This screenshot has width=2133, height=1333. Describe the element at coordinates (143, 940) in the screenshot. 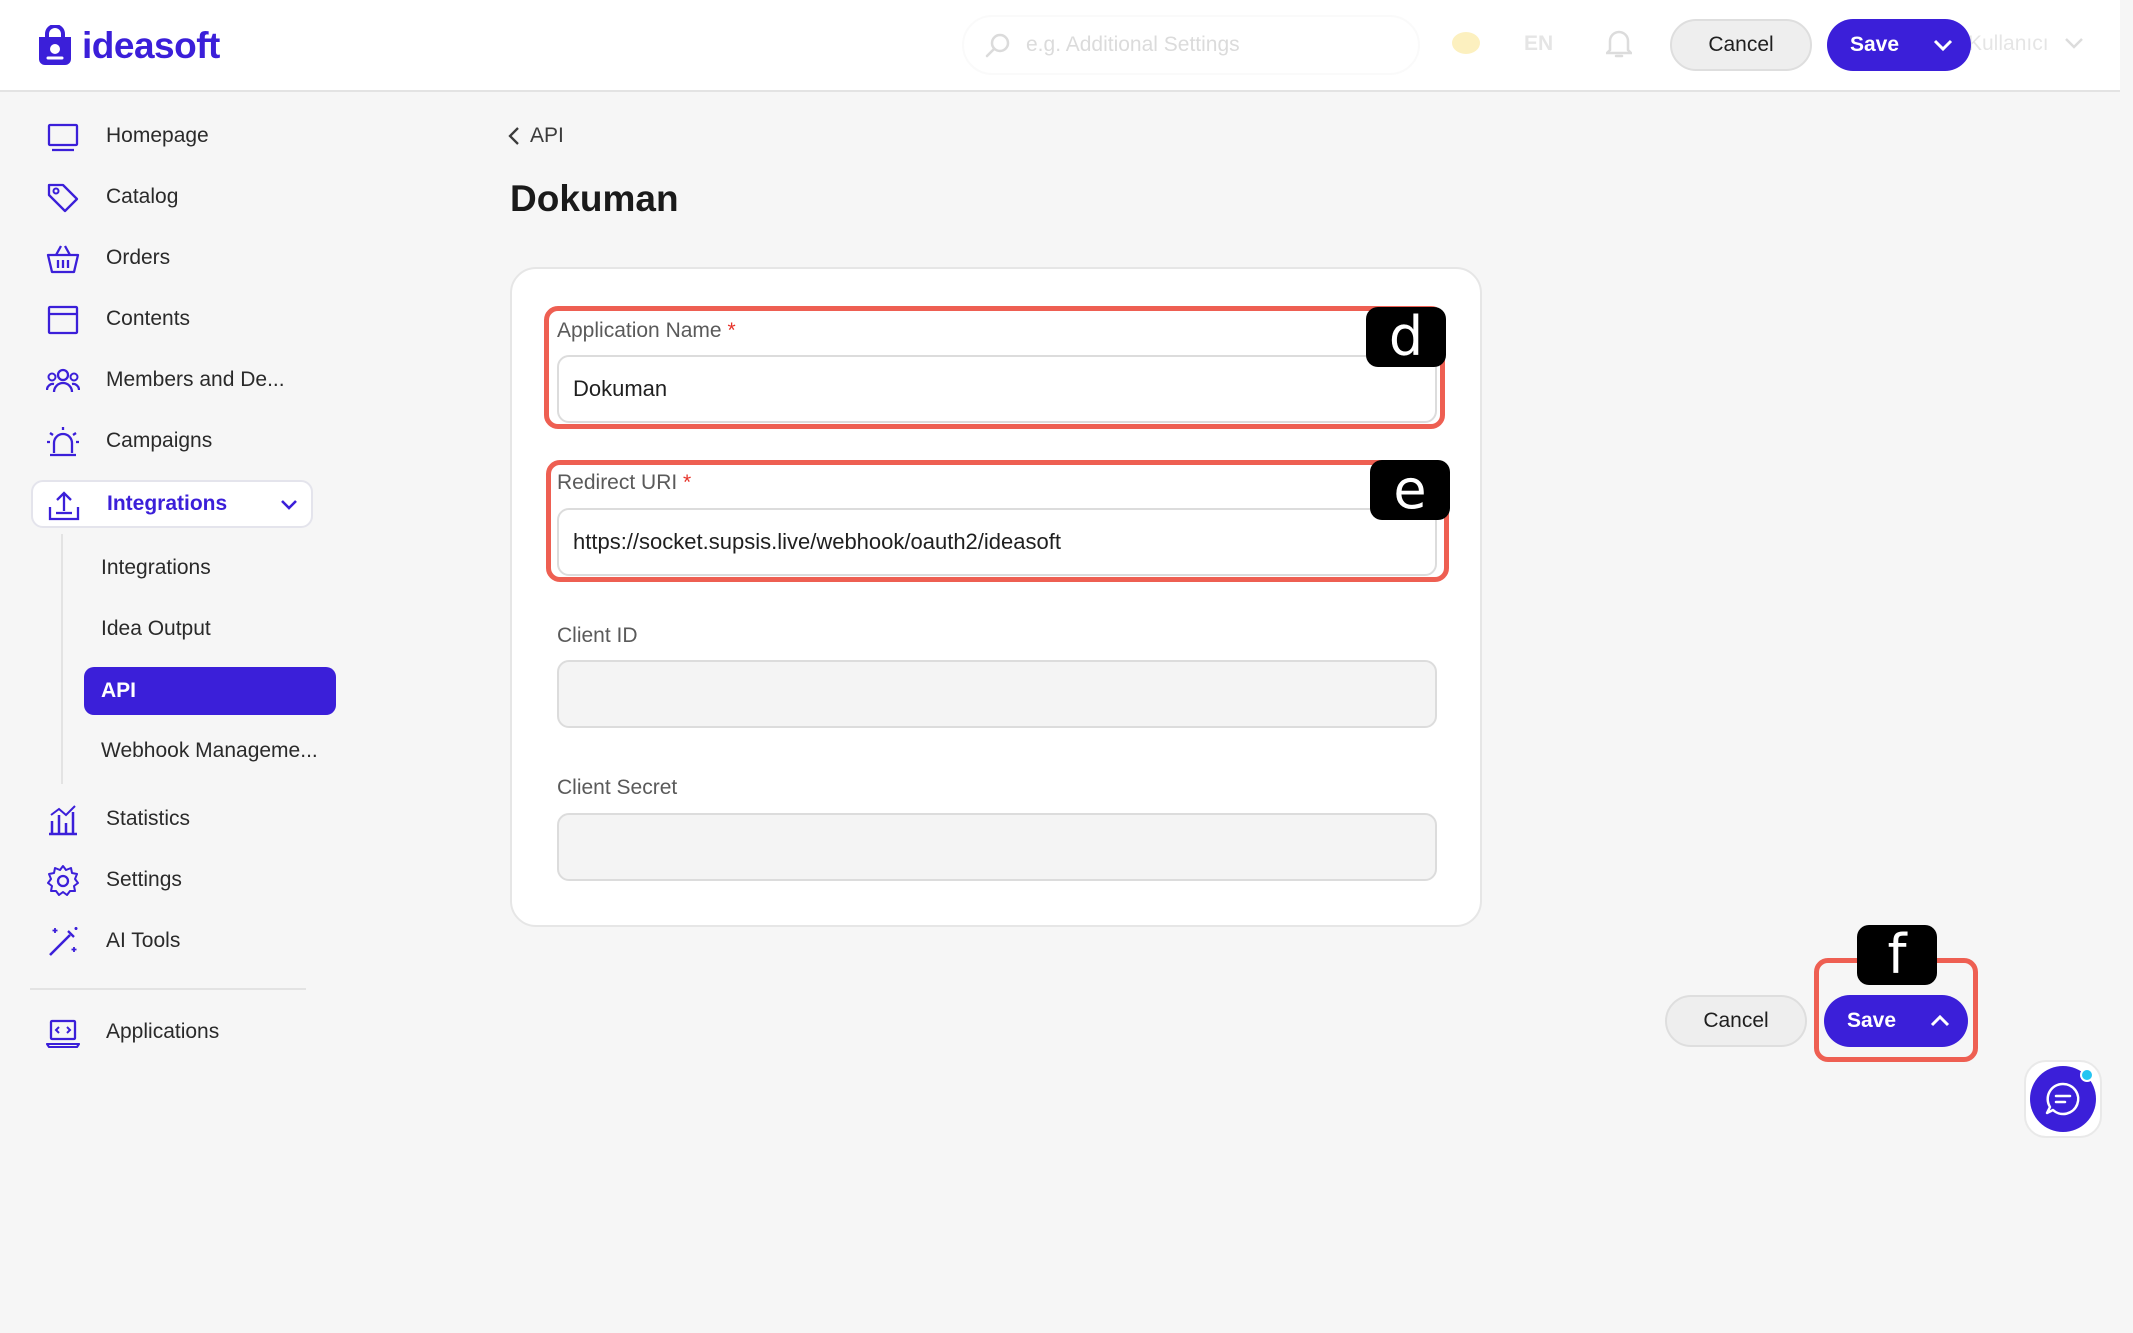

I see `sidebar-item-label: AI Tools` at that location.